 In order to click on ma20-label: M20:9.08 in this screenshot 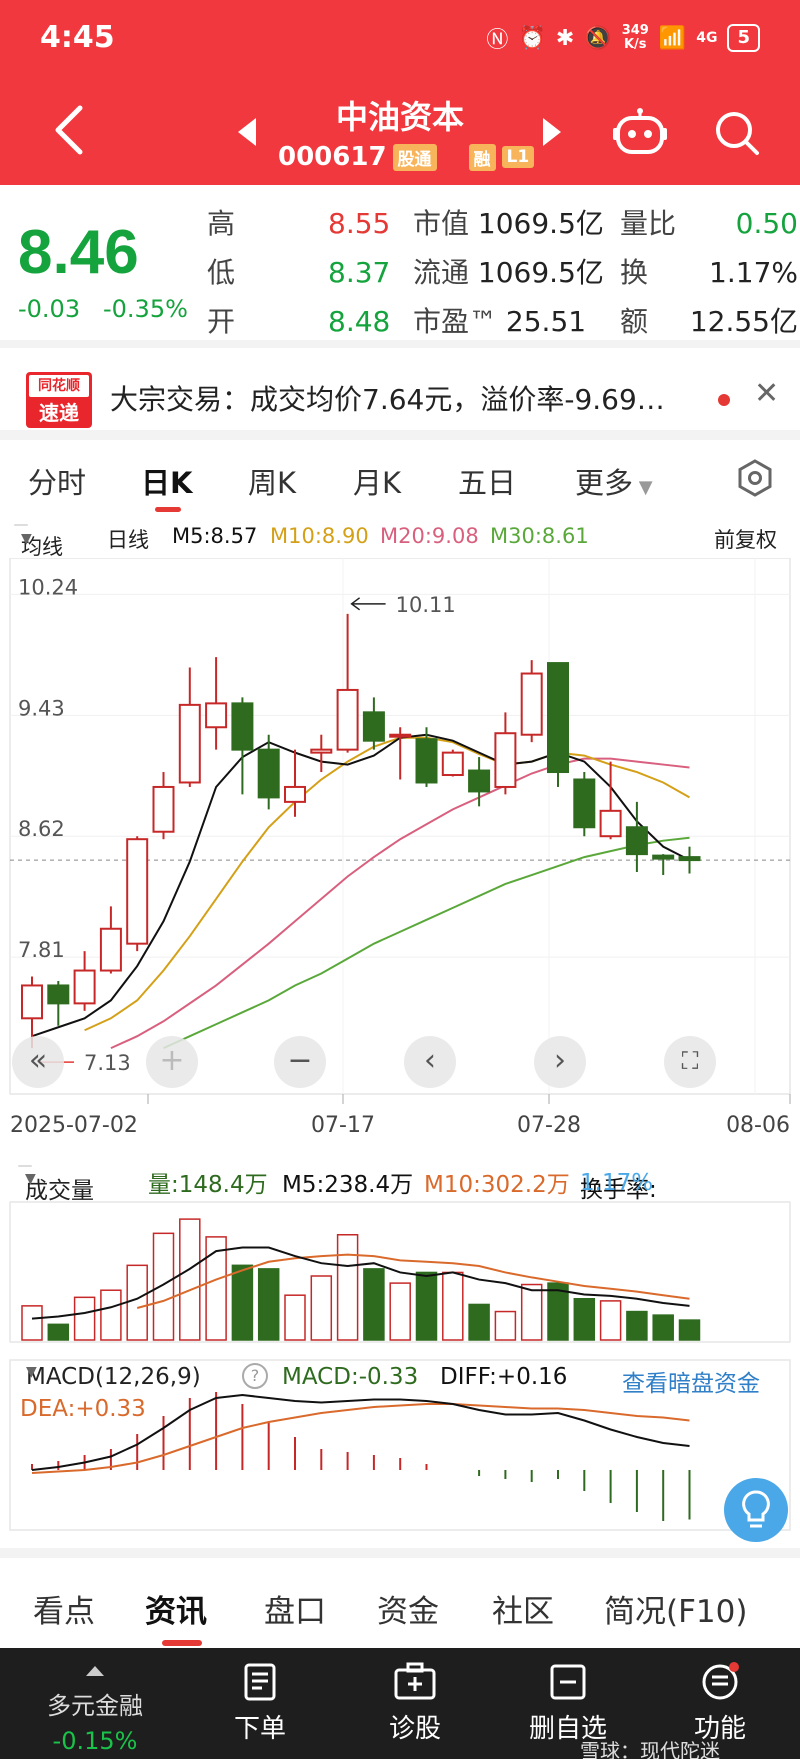, I will do `click(429, 536)`.